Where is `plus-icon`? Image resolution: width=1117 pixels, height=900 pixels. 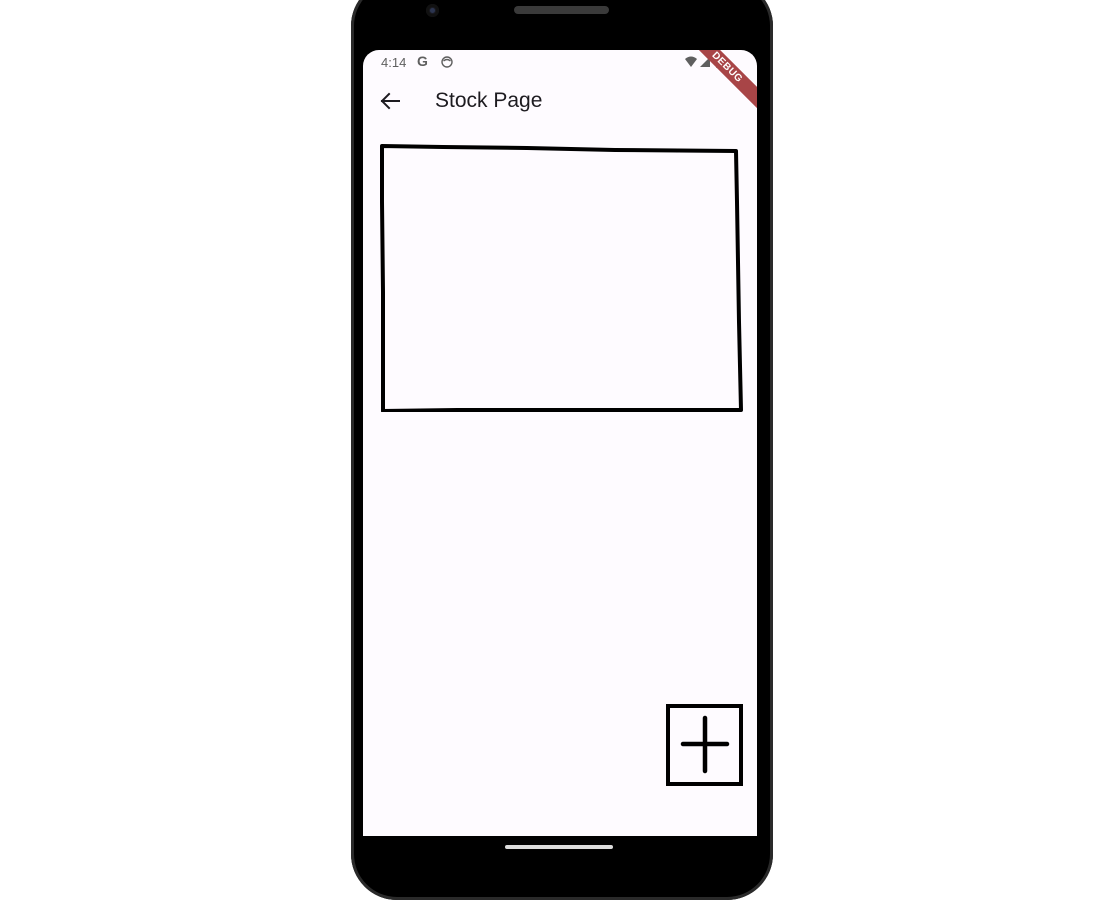
plus-icon is located at coordinates (704, 745).